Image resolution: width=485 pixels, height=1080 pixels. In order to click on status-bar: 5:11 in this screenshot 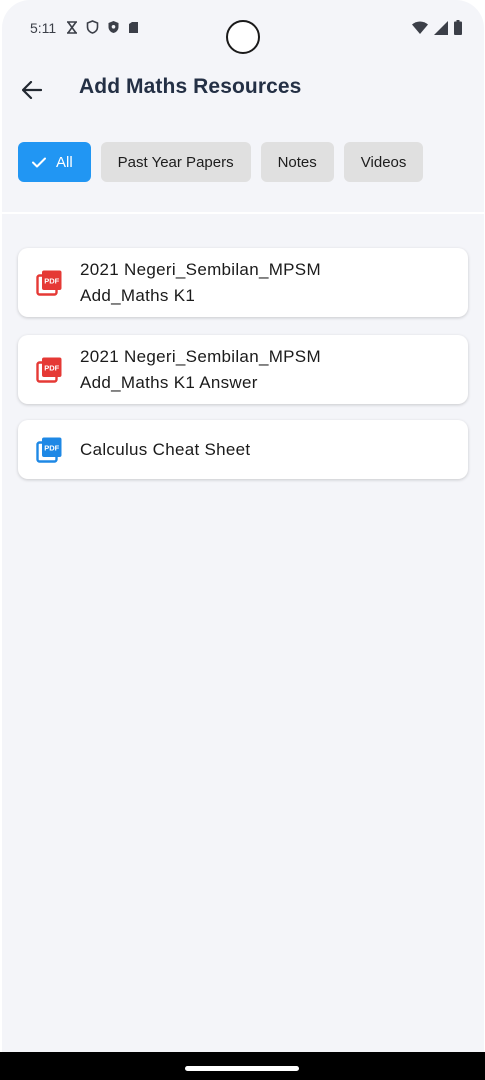, I will do `click(243, 28)`.